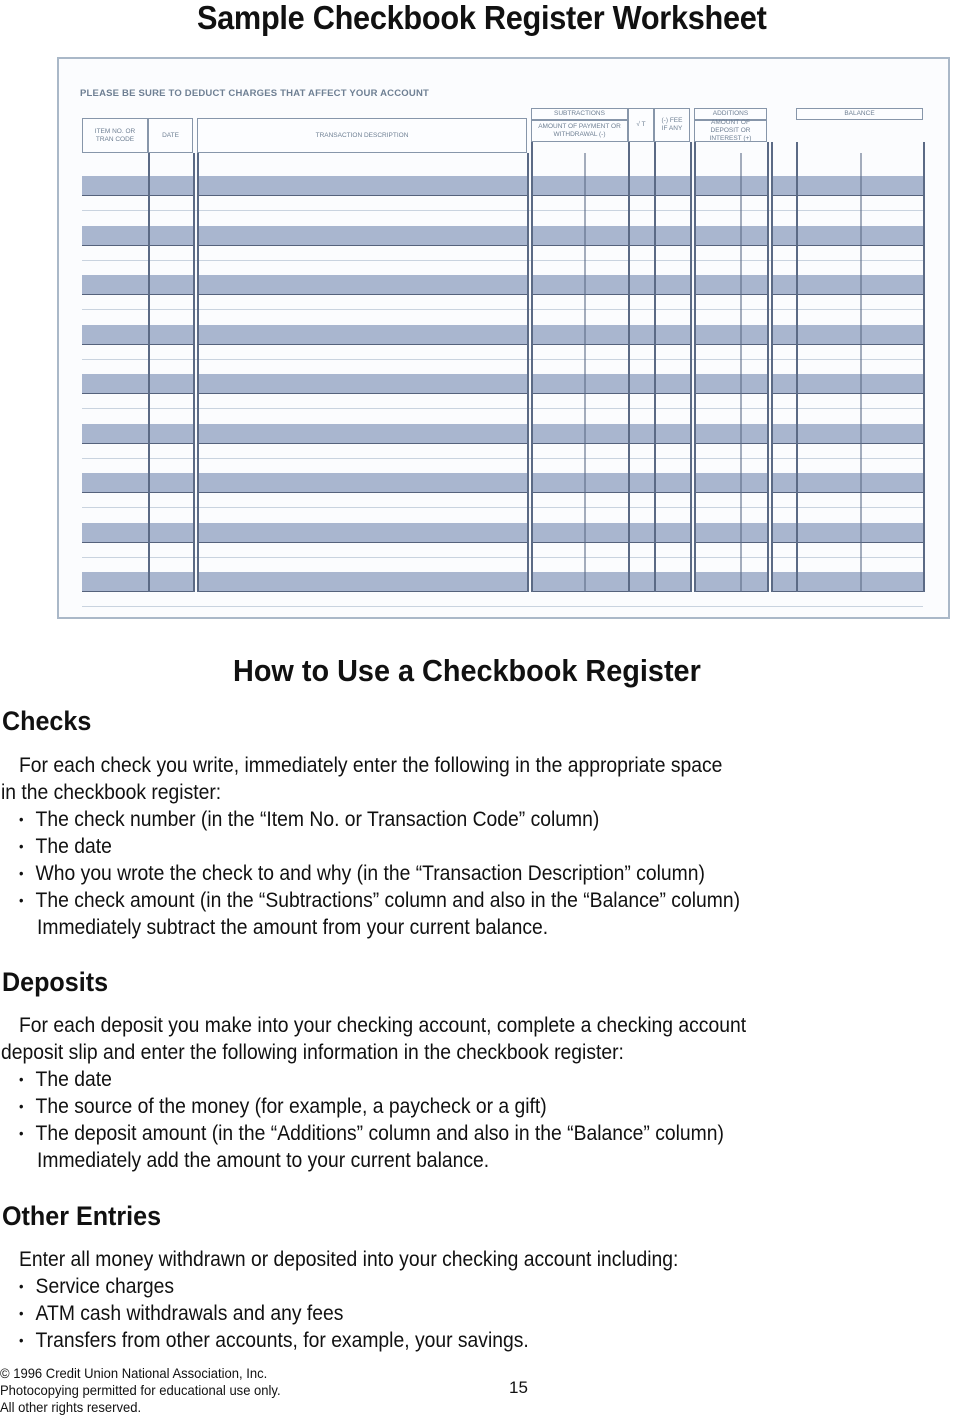  I want to click on bullet-text: The date, so click(73, 846).